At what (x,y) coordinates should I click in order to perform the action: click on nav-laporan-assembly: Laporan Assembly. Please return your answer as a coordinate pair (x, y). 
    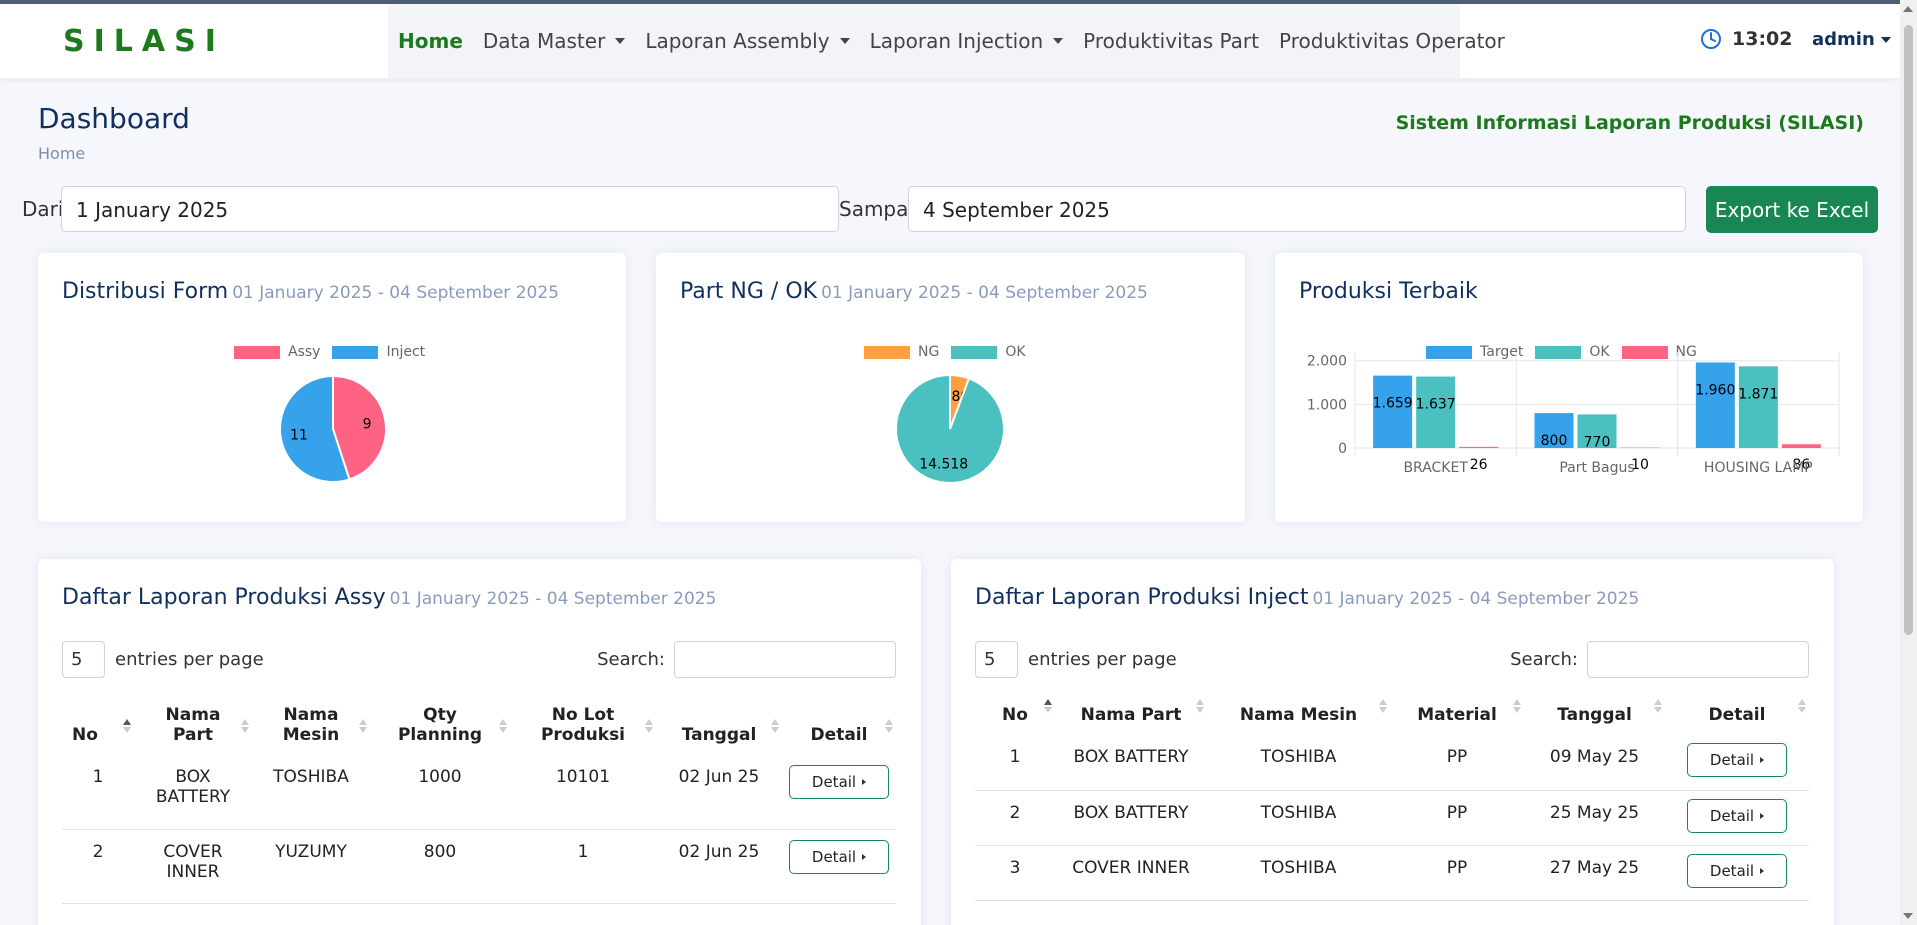
    Looking at the image, I should click on (747, 41).